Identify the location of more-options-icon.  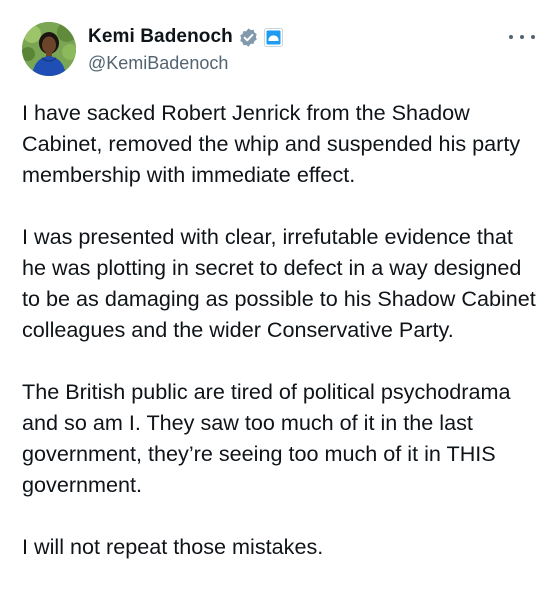
(522, 37).